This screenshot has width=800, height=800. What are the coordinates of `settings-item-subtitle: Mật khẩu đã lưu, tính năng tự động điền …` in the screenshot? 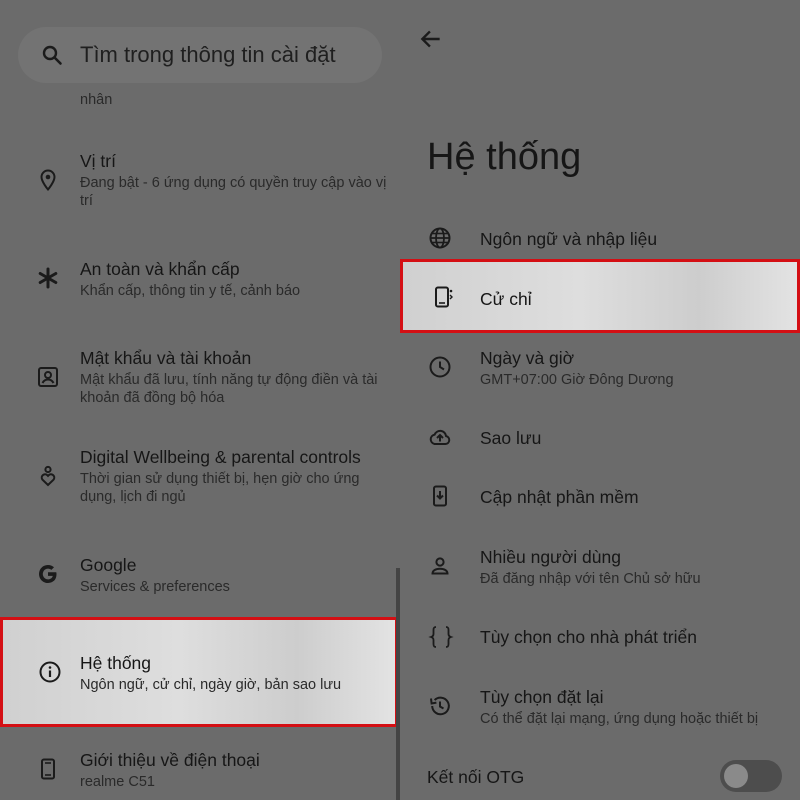 It's located at (229, 389).